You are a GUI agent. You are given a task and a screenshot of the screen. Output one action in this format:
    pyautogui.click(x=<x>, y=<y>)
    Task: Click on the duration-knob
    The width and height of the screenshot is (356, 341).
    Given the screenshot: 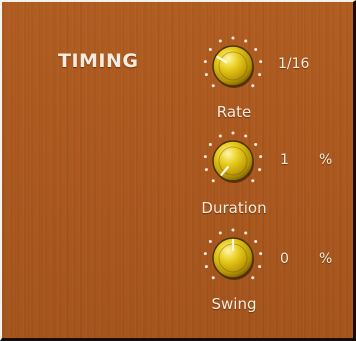 What is the action you would take?
    pyautogui.click(x=233, y=161)
    